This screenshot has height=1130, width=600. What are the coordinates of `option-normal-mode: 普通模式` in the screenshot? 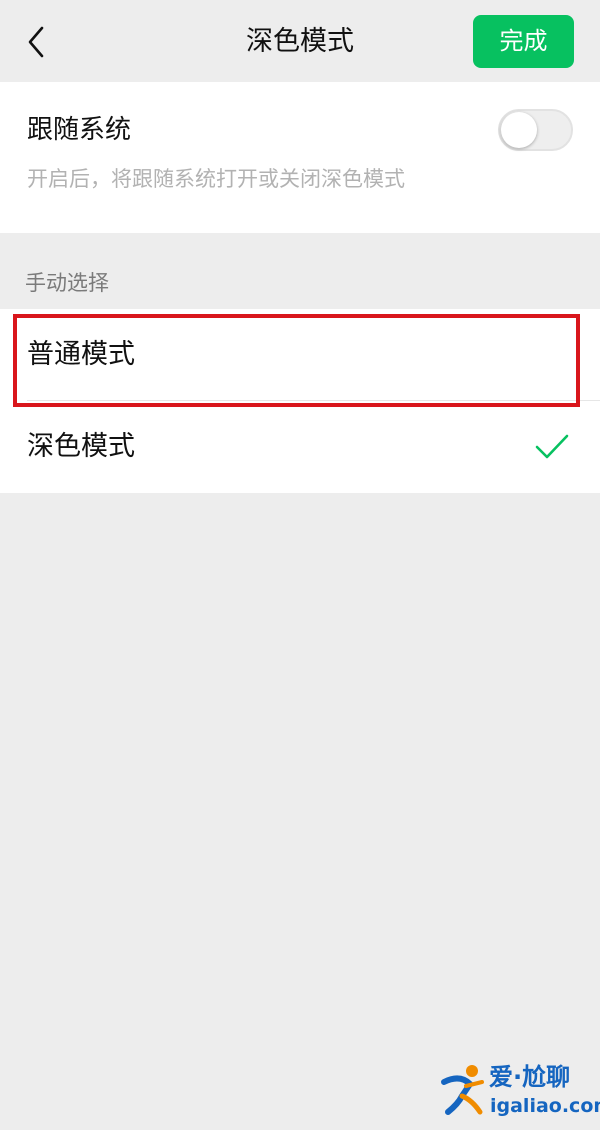 It's located at (300, 355).